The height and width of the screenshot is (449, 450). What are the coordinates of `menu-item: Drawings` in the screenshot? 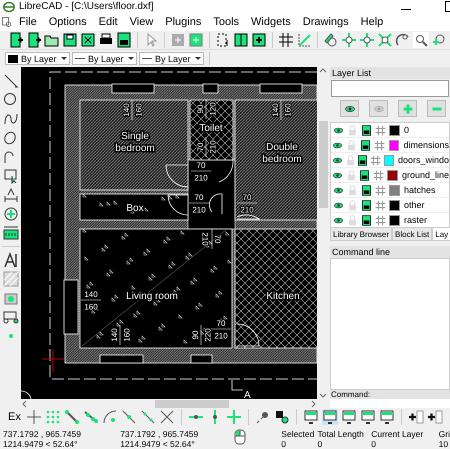 It's located at (325, 22).